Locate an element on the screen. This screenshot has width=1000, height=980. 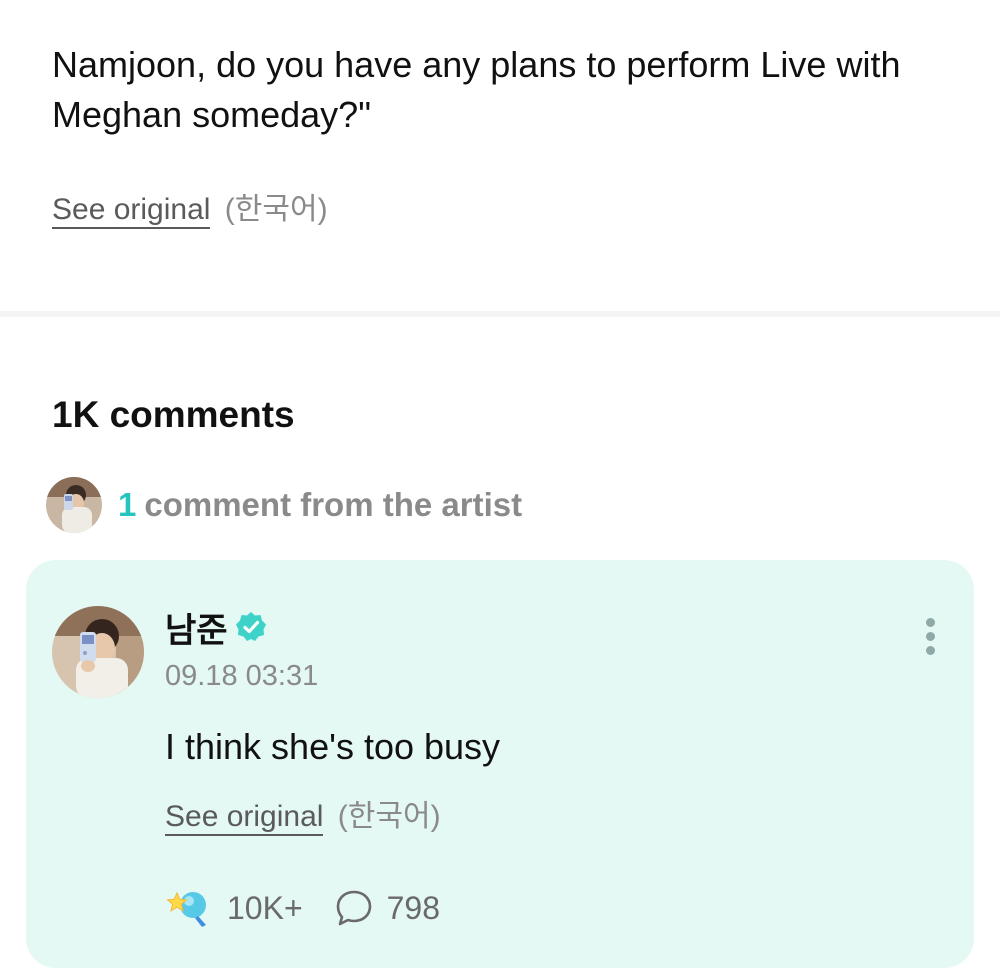
reply-count: 798 is located at coordinates (413, 907).